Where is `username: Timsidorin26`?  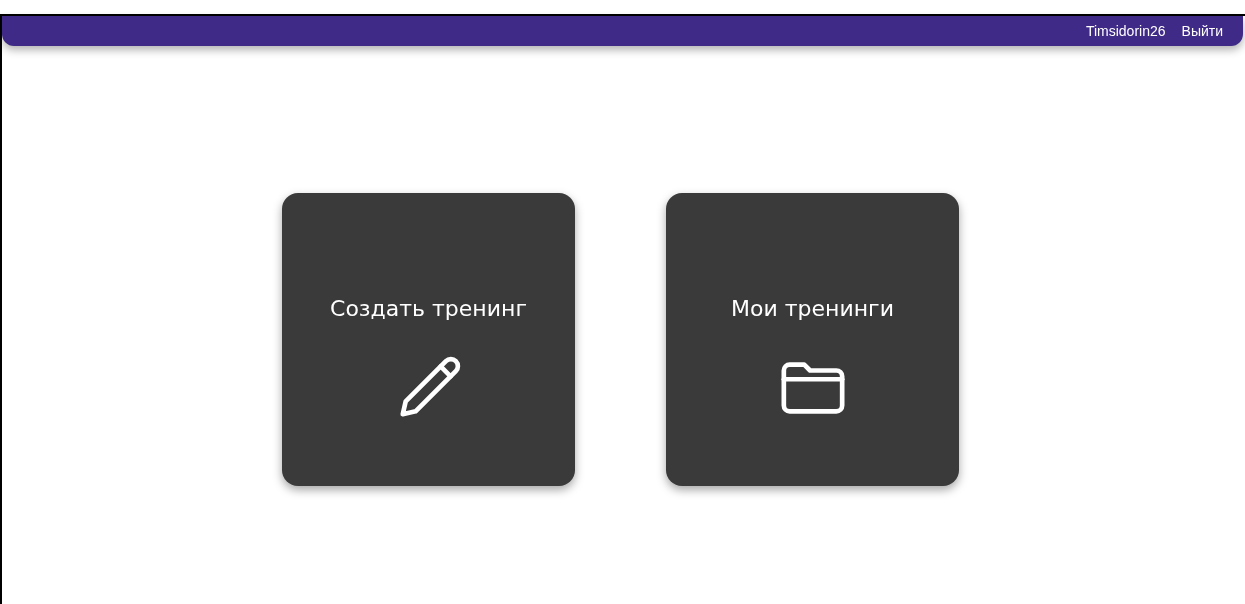
username: Timsidorin26 is located at coordinates (1125, 31).